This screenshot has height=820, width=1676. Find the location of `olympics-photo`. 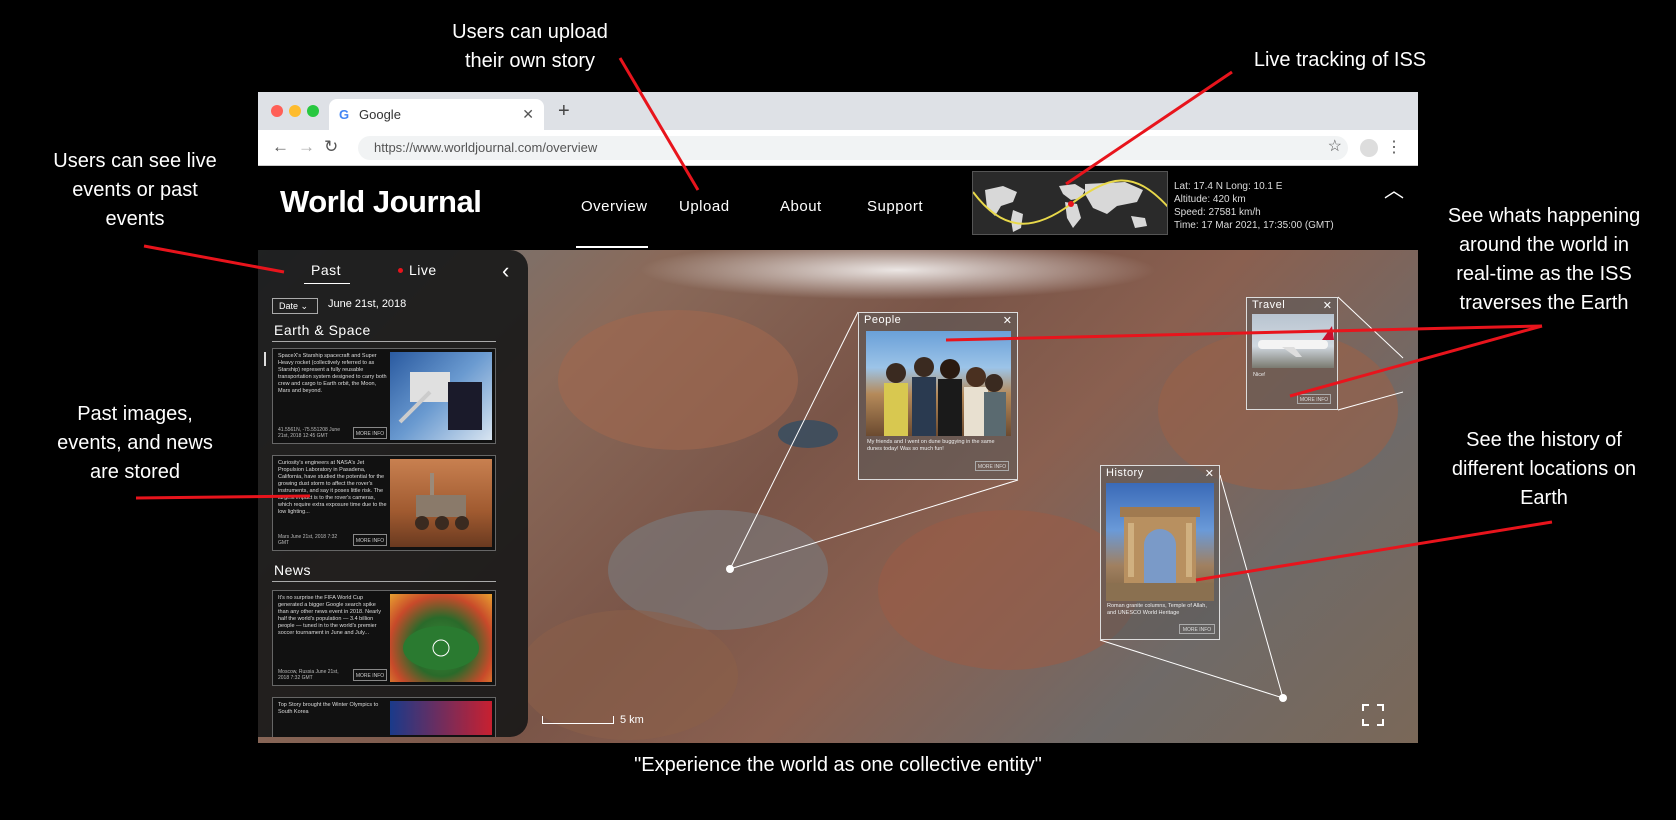

olympics-photo is located at coordinates (441, 718).